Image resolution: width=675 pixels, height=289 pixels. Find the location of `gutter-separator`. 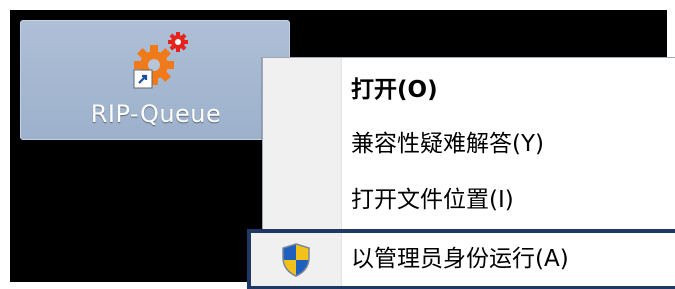

gutter-separator is located at coordinates (341, 259).